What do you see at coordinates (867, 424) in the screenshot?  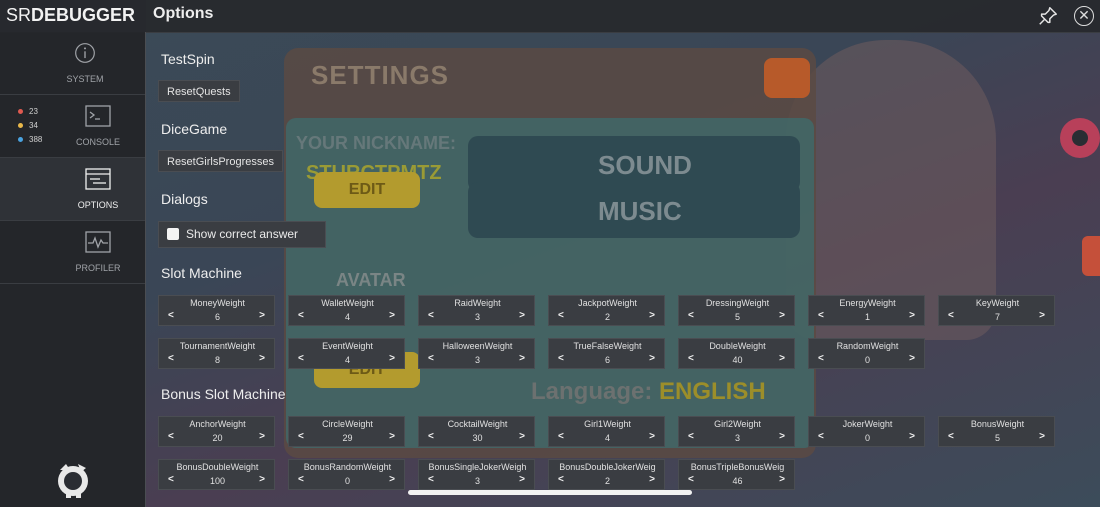 I see `stepper-label: JokerWeight` at bounding box center [867, 424].